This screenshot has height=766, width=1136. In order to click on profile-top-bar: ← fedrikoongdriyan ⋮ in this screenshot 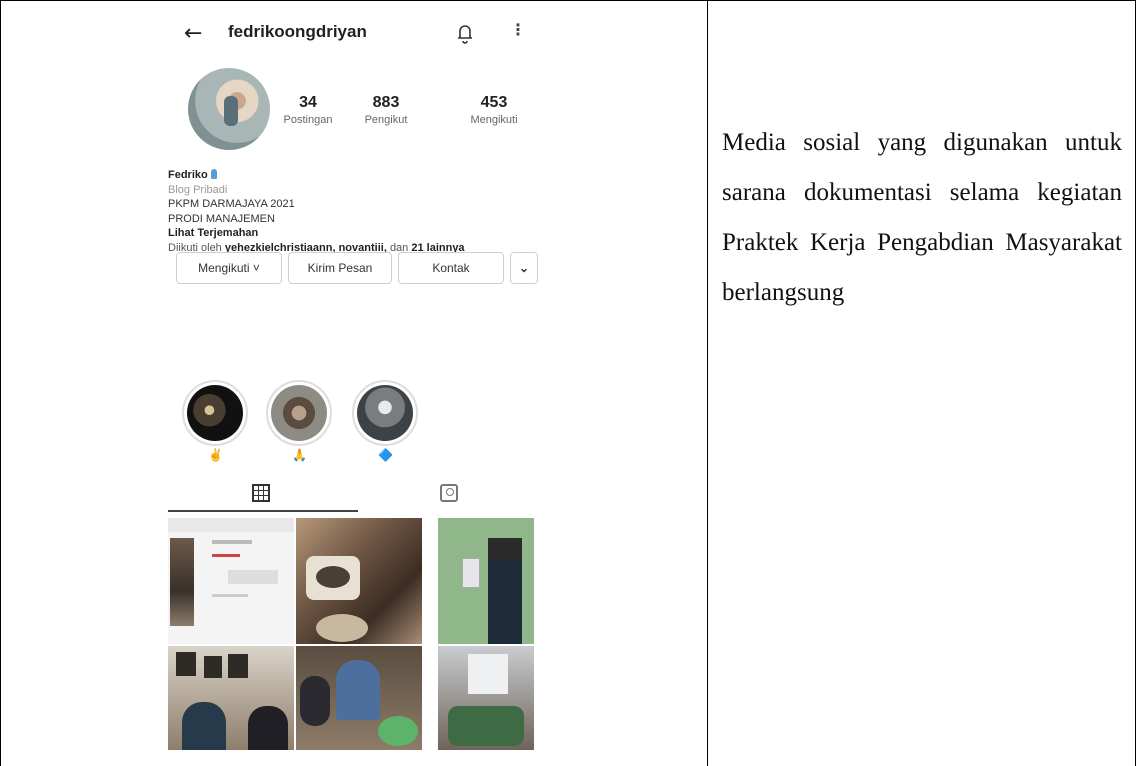, I will do `click(358, 33)`.